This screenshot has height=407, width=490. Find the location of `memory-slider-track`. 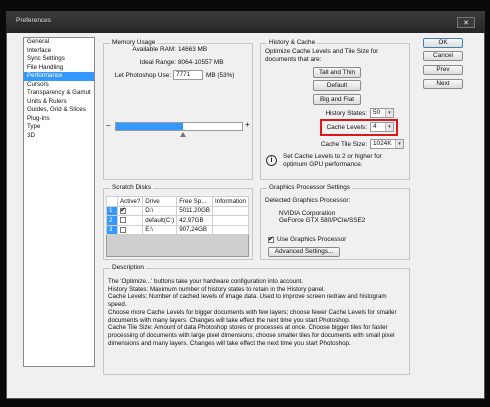

memory-slider-track is located at coordinates (179, 126).